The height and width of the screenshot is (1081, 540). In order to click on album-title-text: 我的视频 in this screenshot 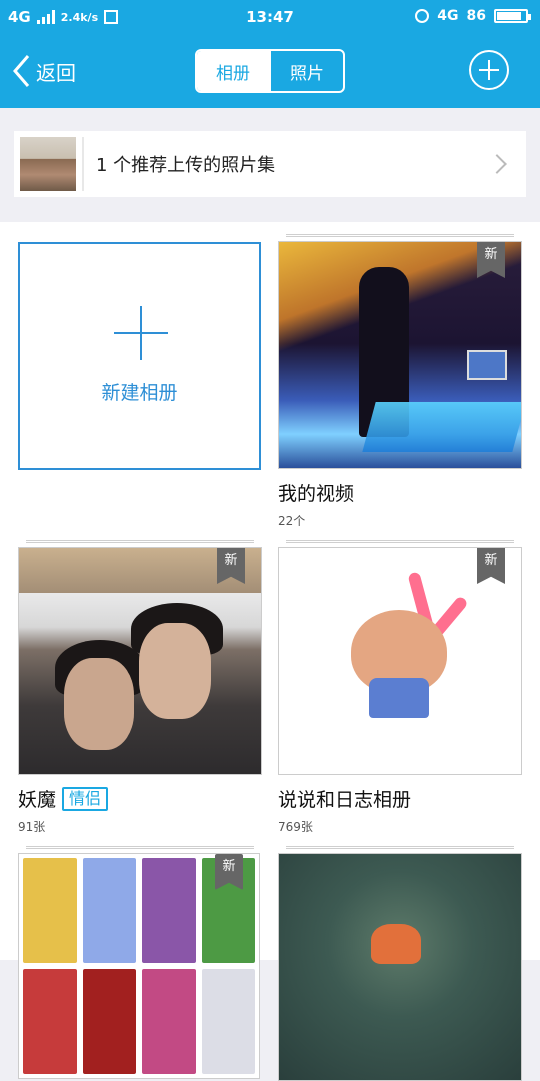, I will do `click(316, 494)`.